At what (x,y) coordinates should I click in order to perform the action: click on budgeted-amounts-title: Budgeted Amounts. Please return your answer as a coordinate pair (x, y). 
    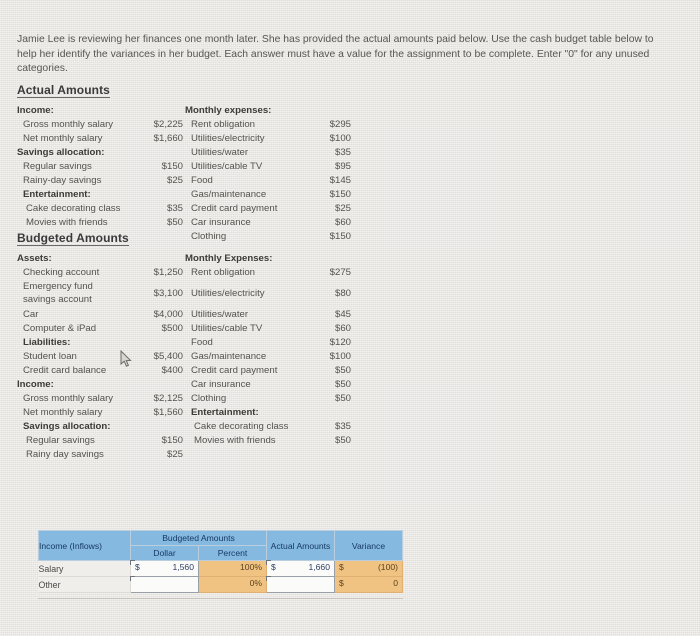
    Looking at the image, I should click on (73, 238).